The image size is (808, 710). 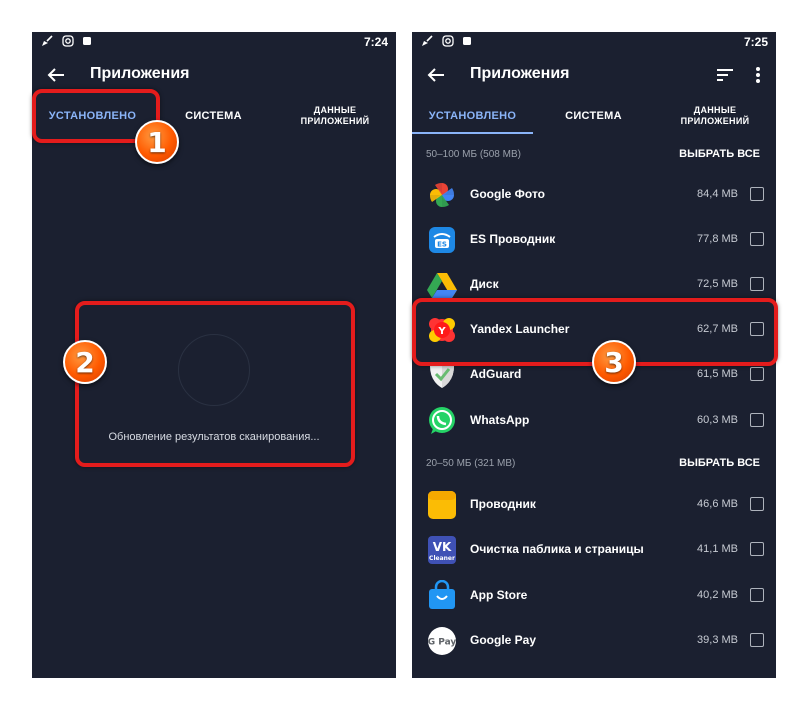 I want to click on svg-text: G Pay, so click(x=442, y=643).